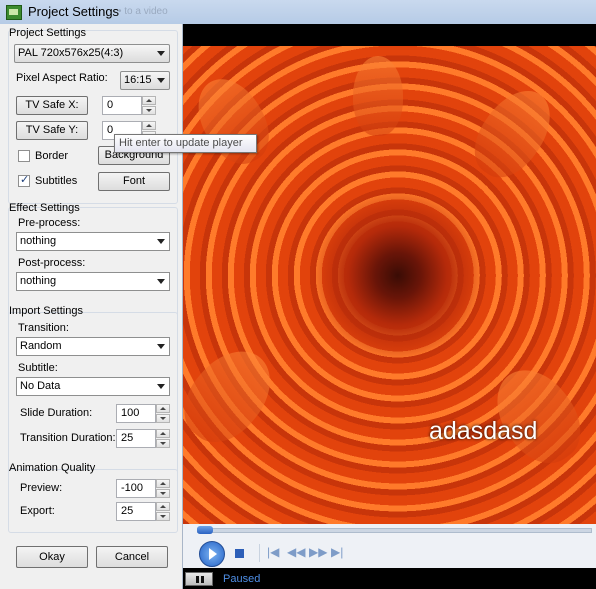  Describe the element at coordinates (212, 554) in the screenshot. I see `play-icon` at that location.